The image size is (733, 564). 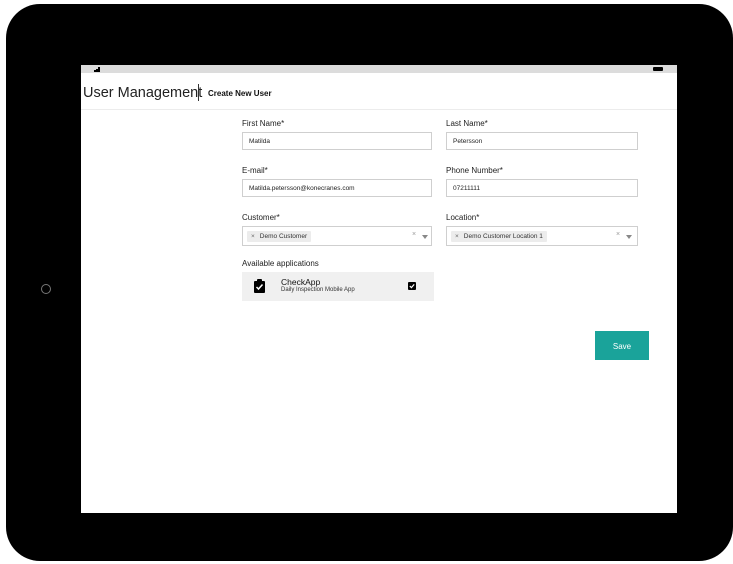 I want to click on first-name-field: Matilda, so click(x=337, y=141).